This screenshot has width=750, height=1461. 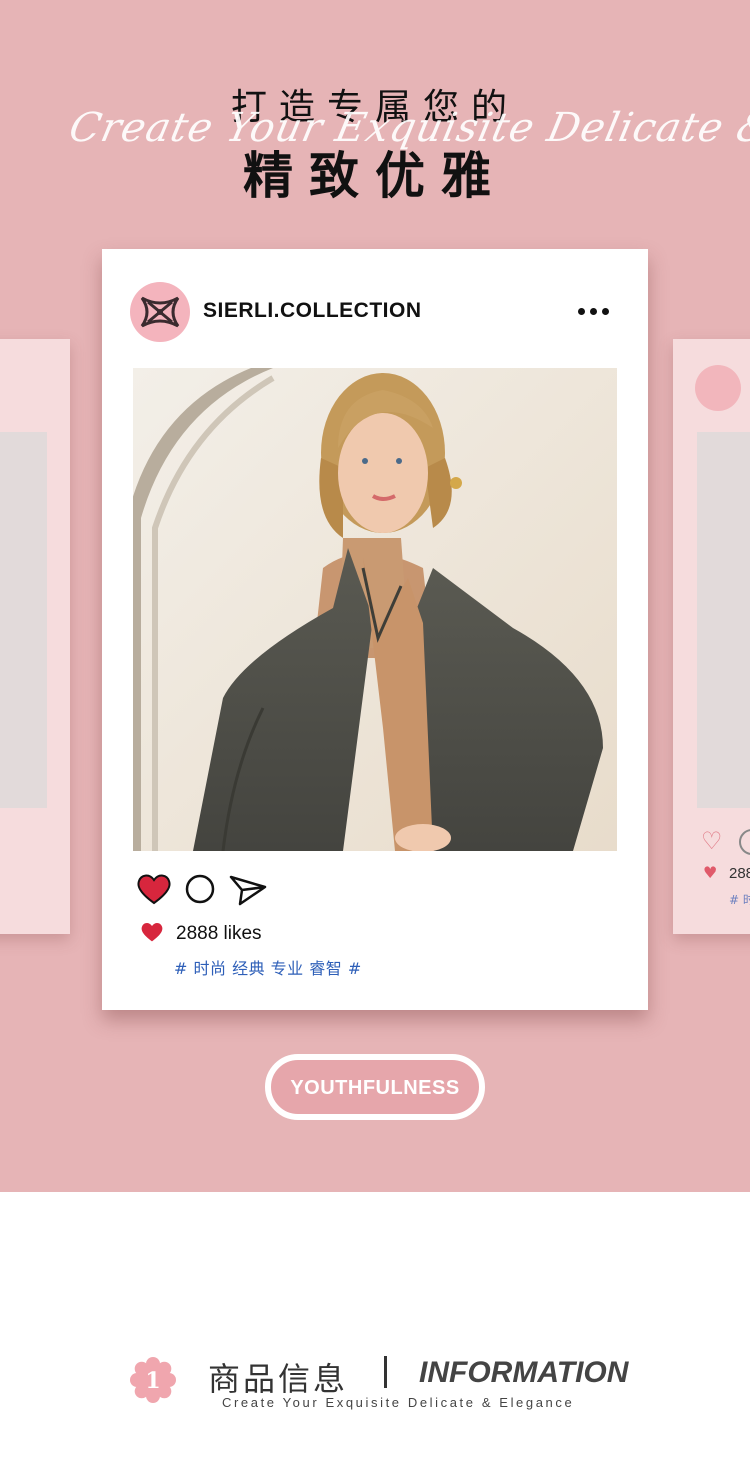 What do you see at coordinates (712, 841) in the screenshot?
I see `heart-icon: ♡` at bounding box center [712, 841].